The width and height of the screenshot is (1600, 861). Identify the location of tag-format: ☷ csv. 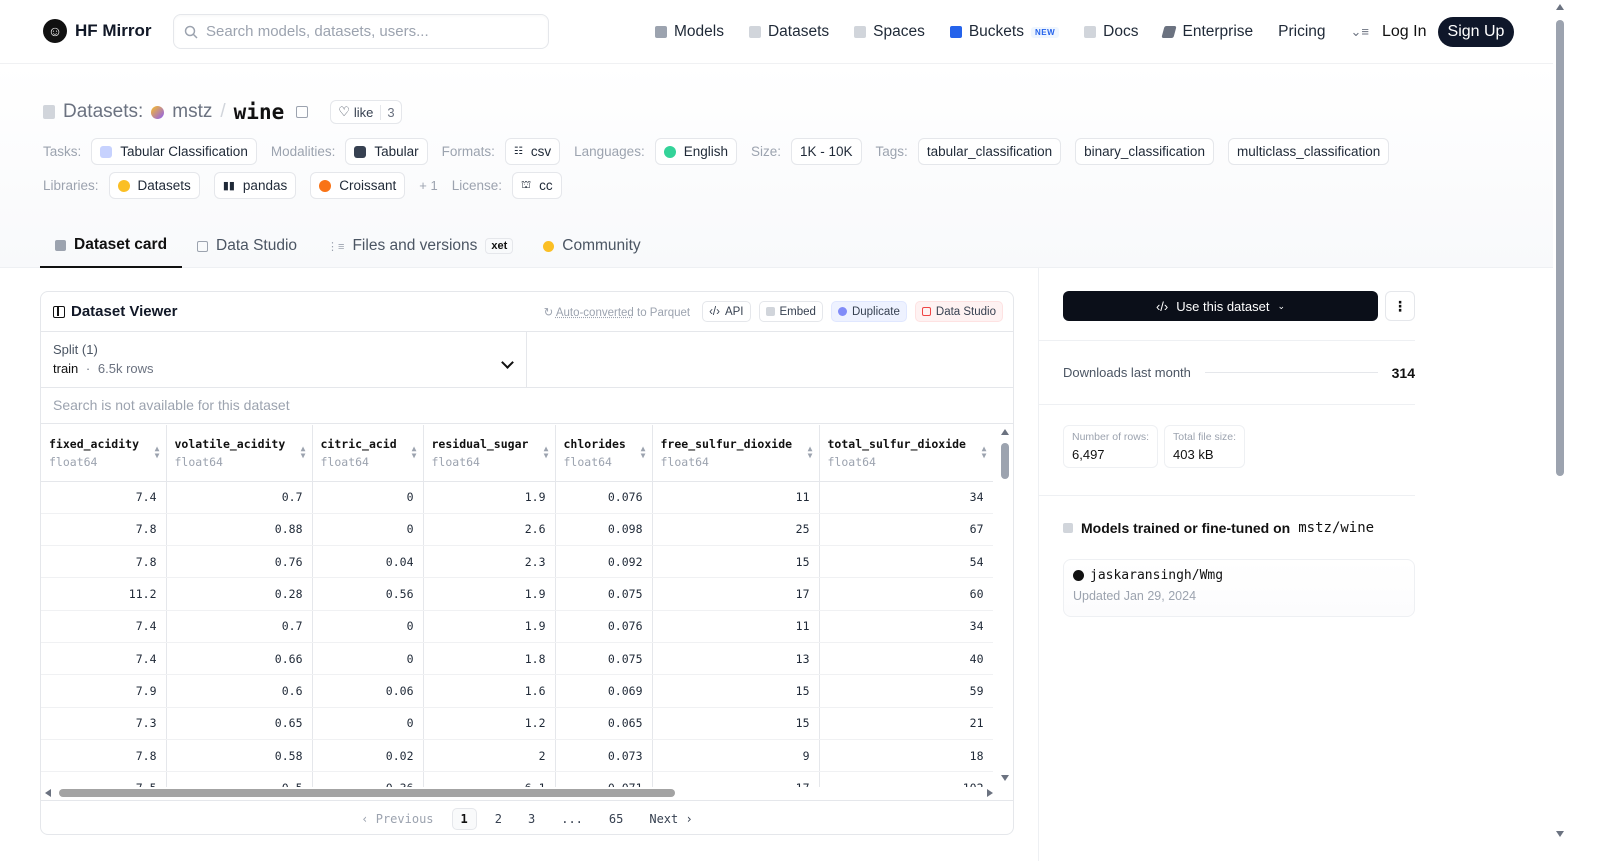
(532, 151).